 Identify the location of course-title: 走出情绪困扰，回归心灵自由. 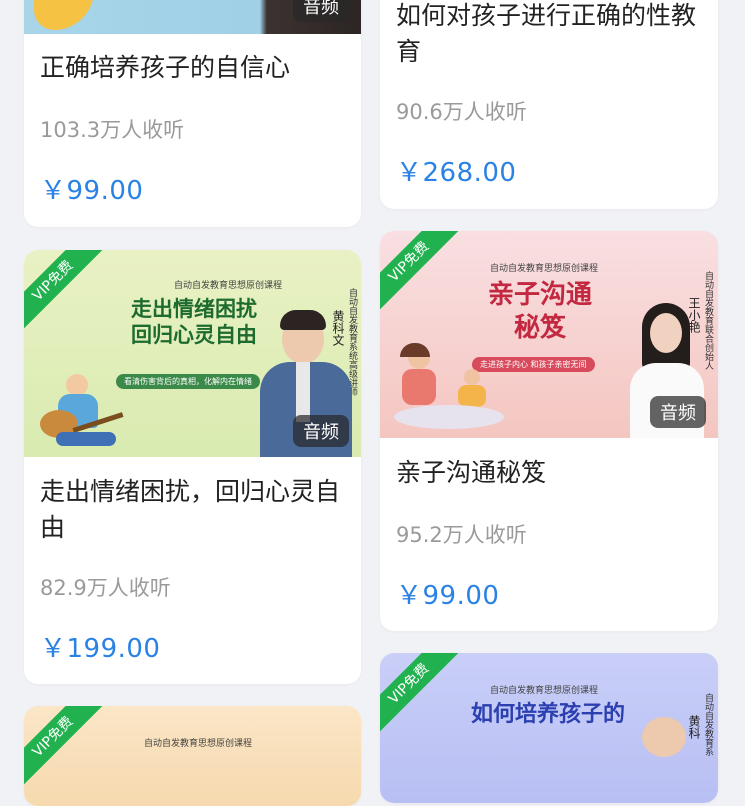
(190, 509).